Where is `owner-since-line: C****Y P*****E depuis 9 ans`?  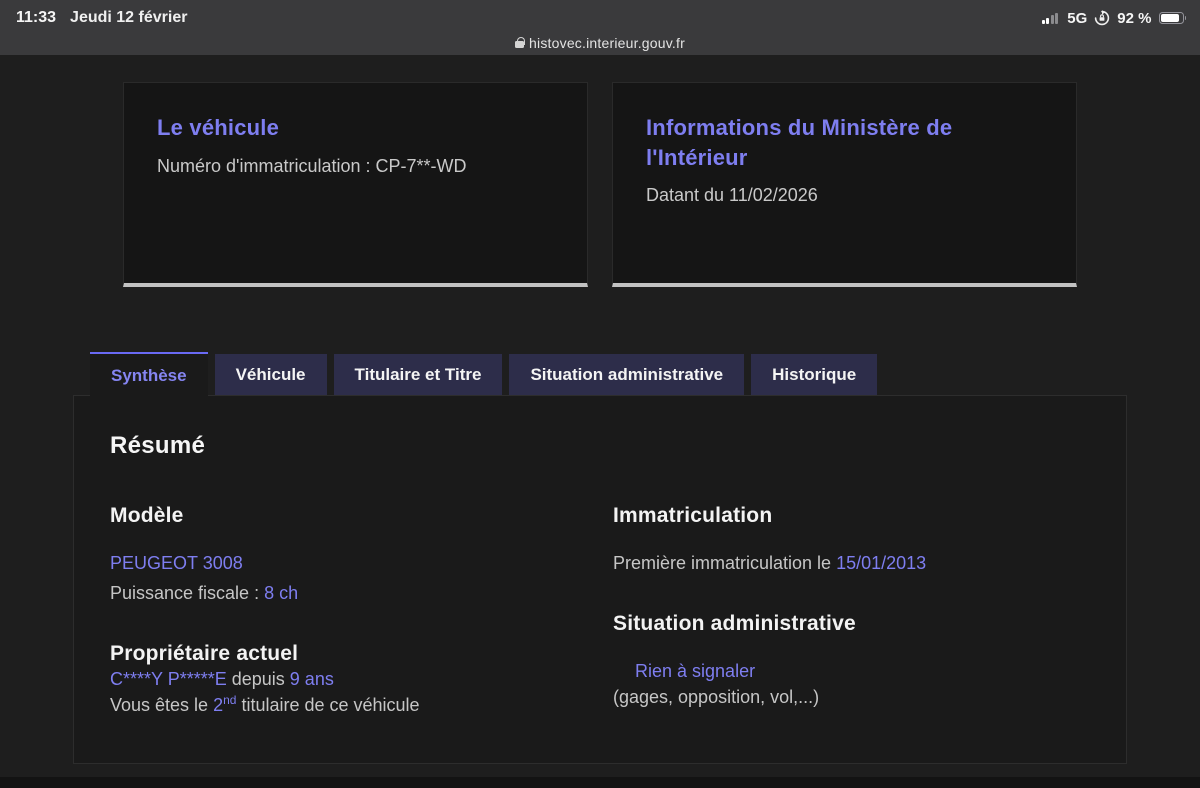
owner-since-line: C****Y P*****E depuis 9 ans is located at coordinates (222, 679).